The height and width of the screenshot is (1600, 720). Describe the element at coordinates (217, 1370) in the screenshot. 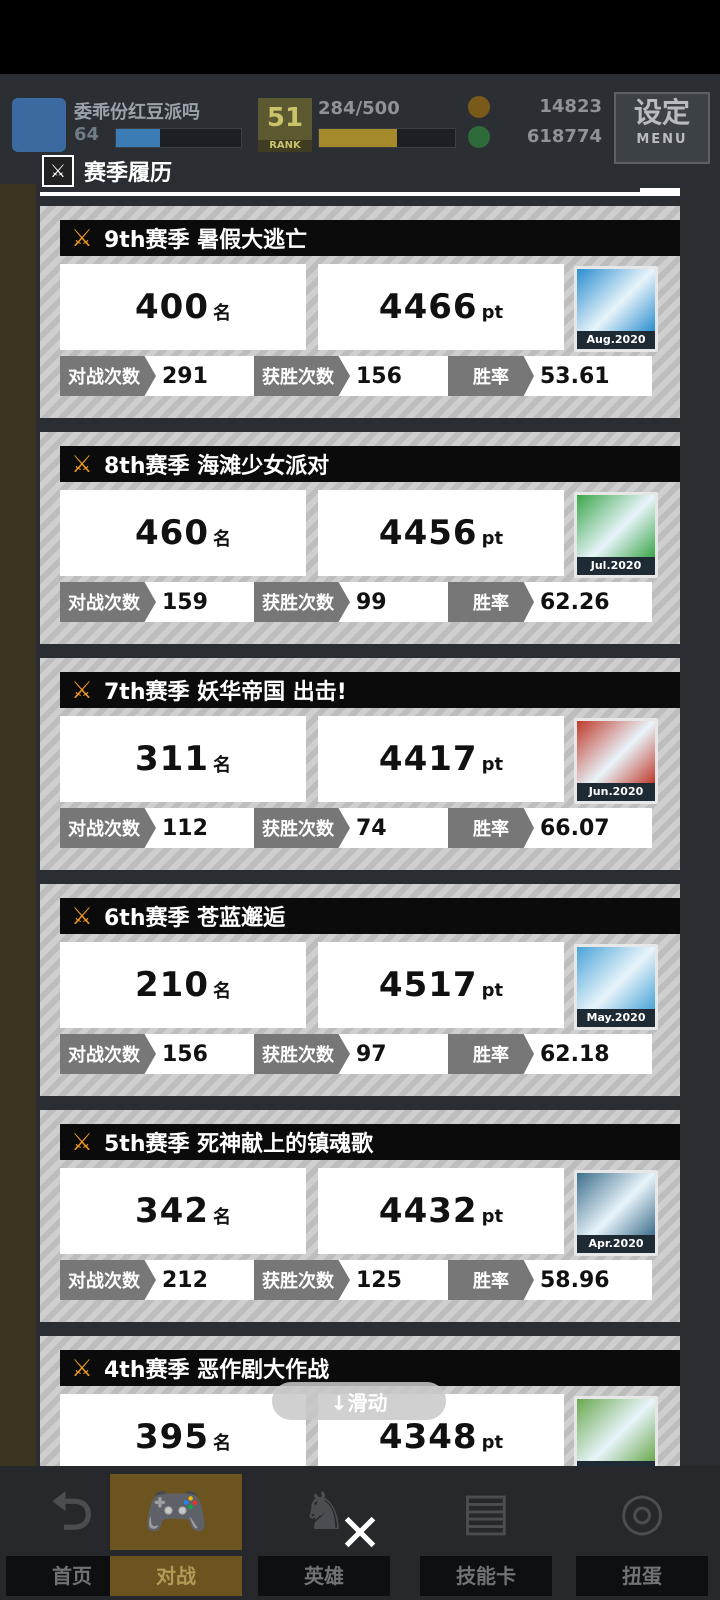

I see `season-title: 4th赛季 恶作剧大作战` at that location.